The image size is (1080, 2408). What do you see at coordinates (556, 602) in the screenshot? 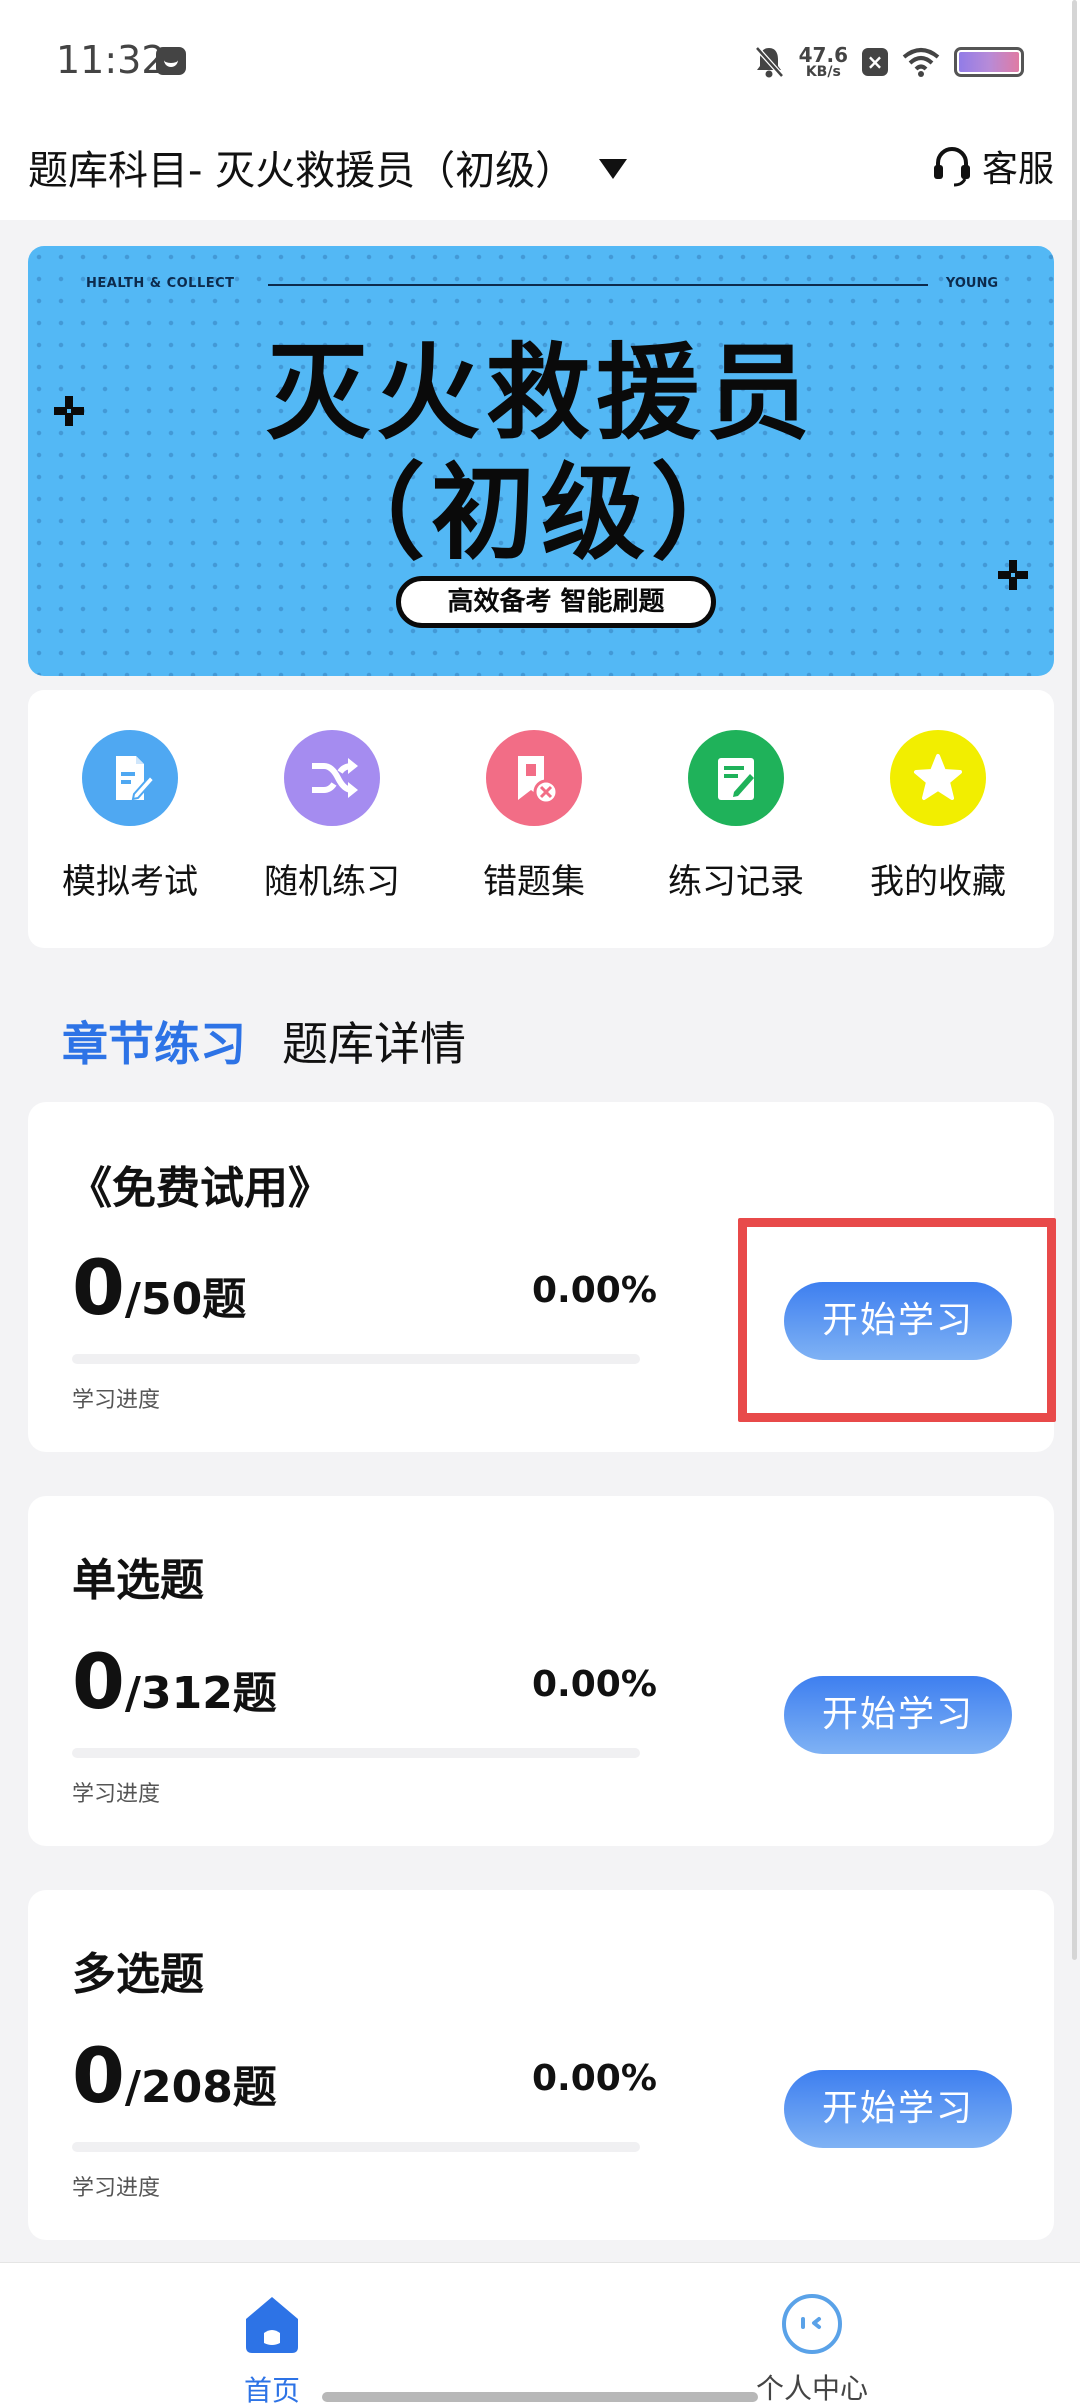
I see `banner-tagline: 高效备考 智能刷题` at bounding box center [556, 602].